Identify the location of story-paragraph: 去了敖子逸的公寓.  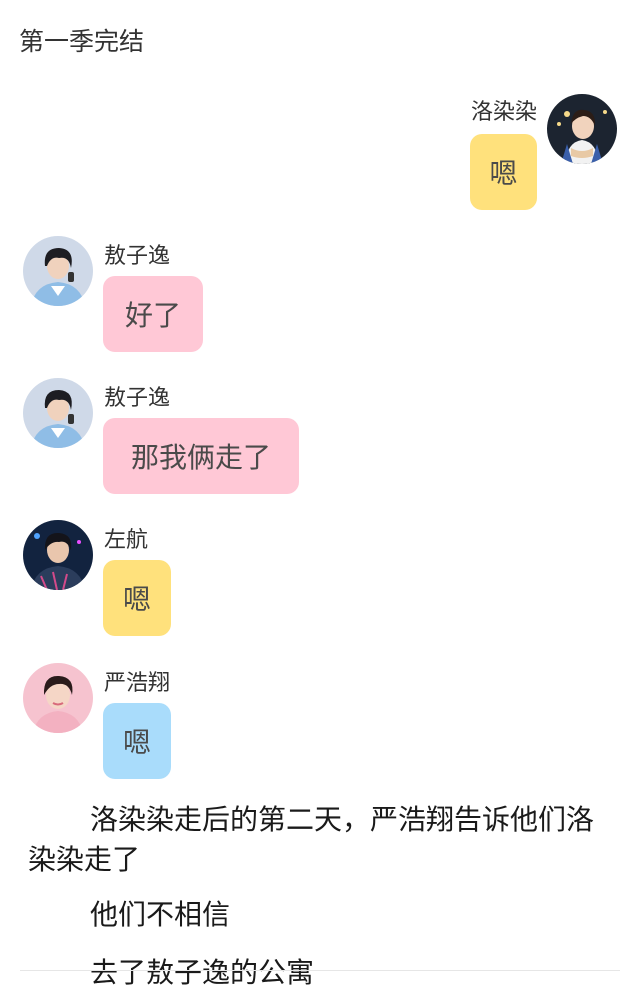
(202, 972).